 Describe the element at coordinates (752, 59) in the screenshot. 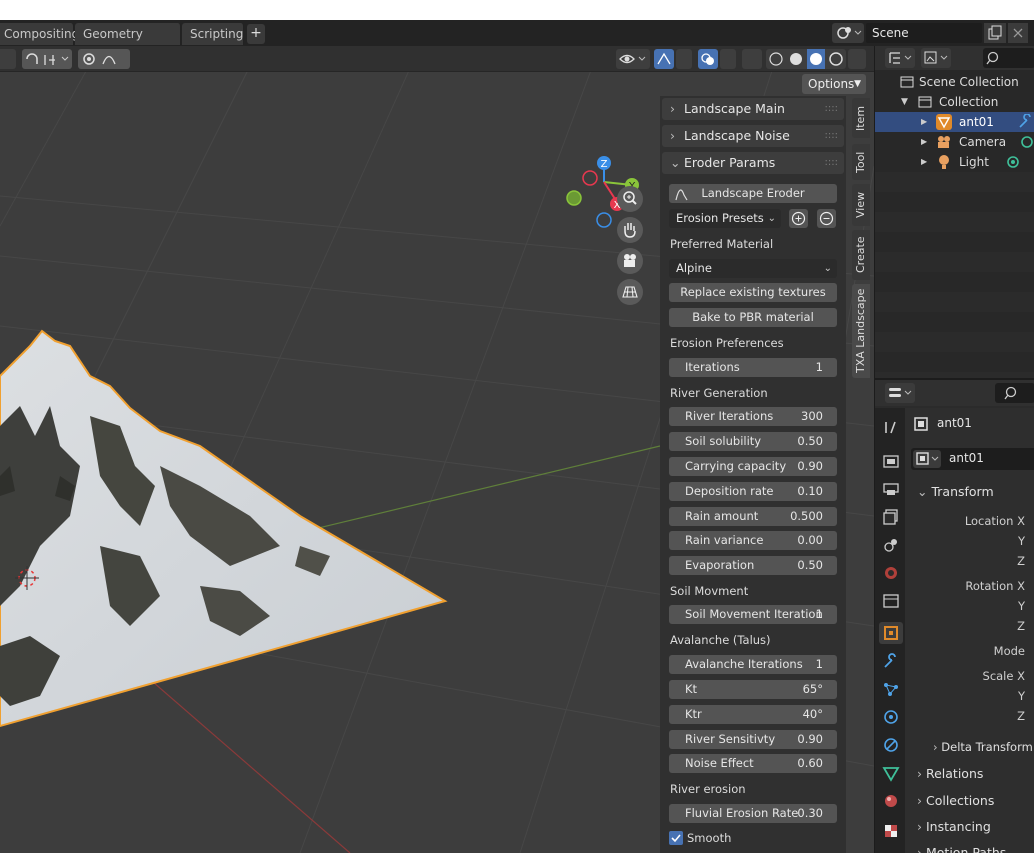

I see `xray-toggle` at that location.